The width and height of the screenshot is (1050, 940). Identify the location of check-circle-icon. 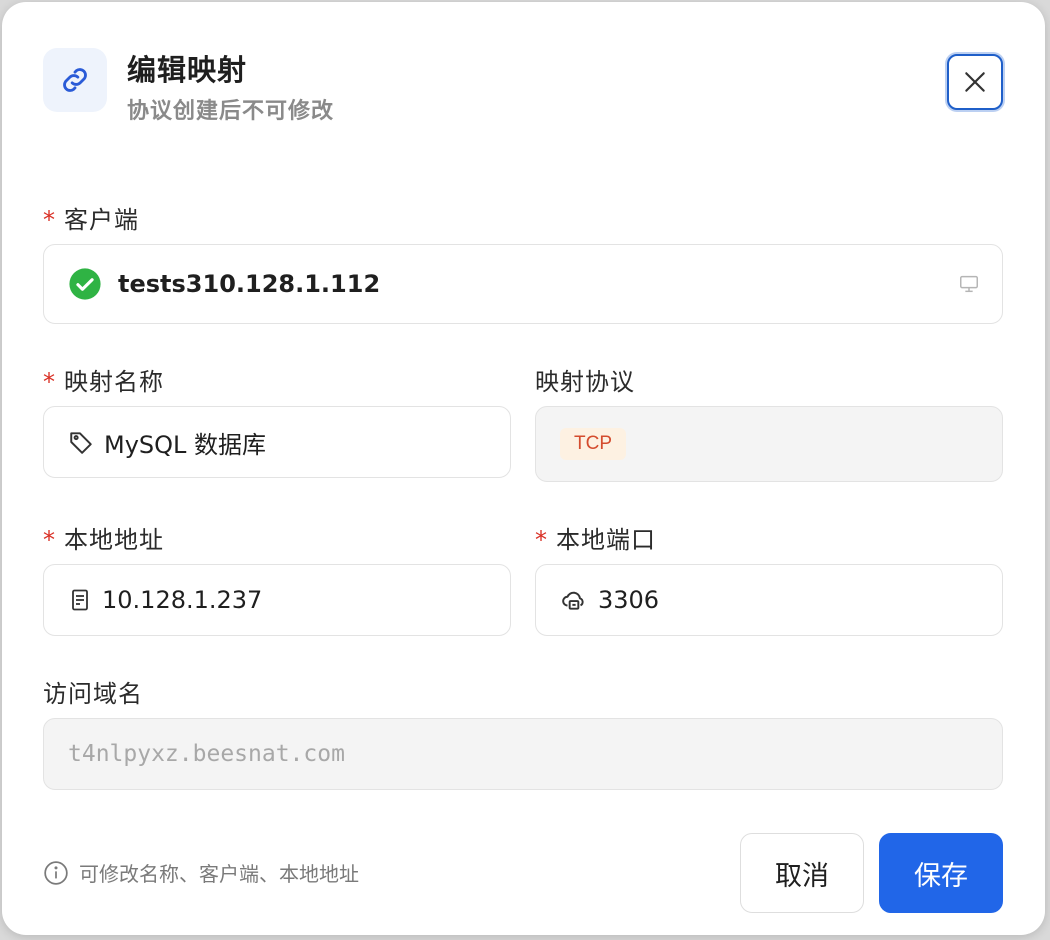
(85, 284).